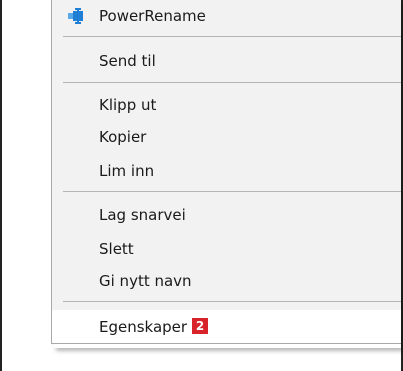  What do you see at coordinates (226, 215) in the screenshot?
I see `menu-item-create-shortcut: Lag snarvei` at bounding box center [226, 215].